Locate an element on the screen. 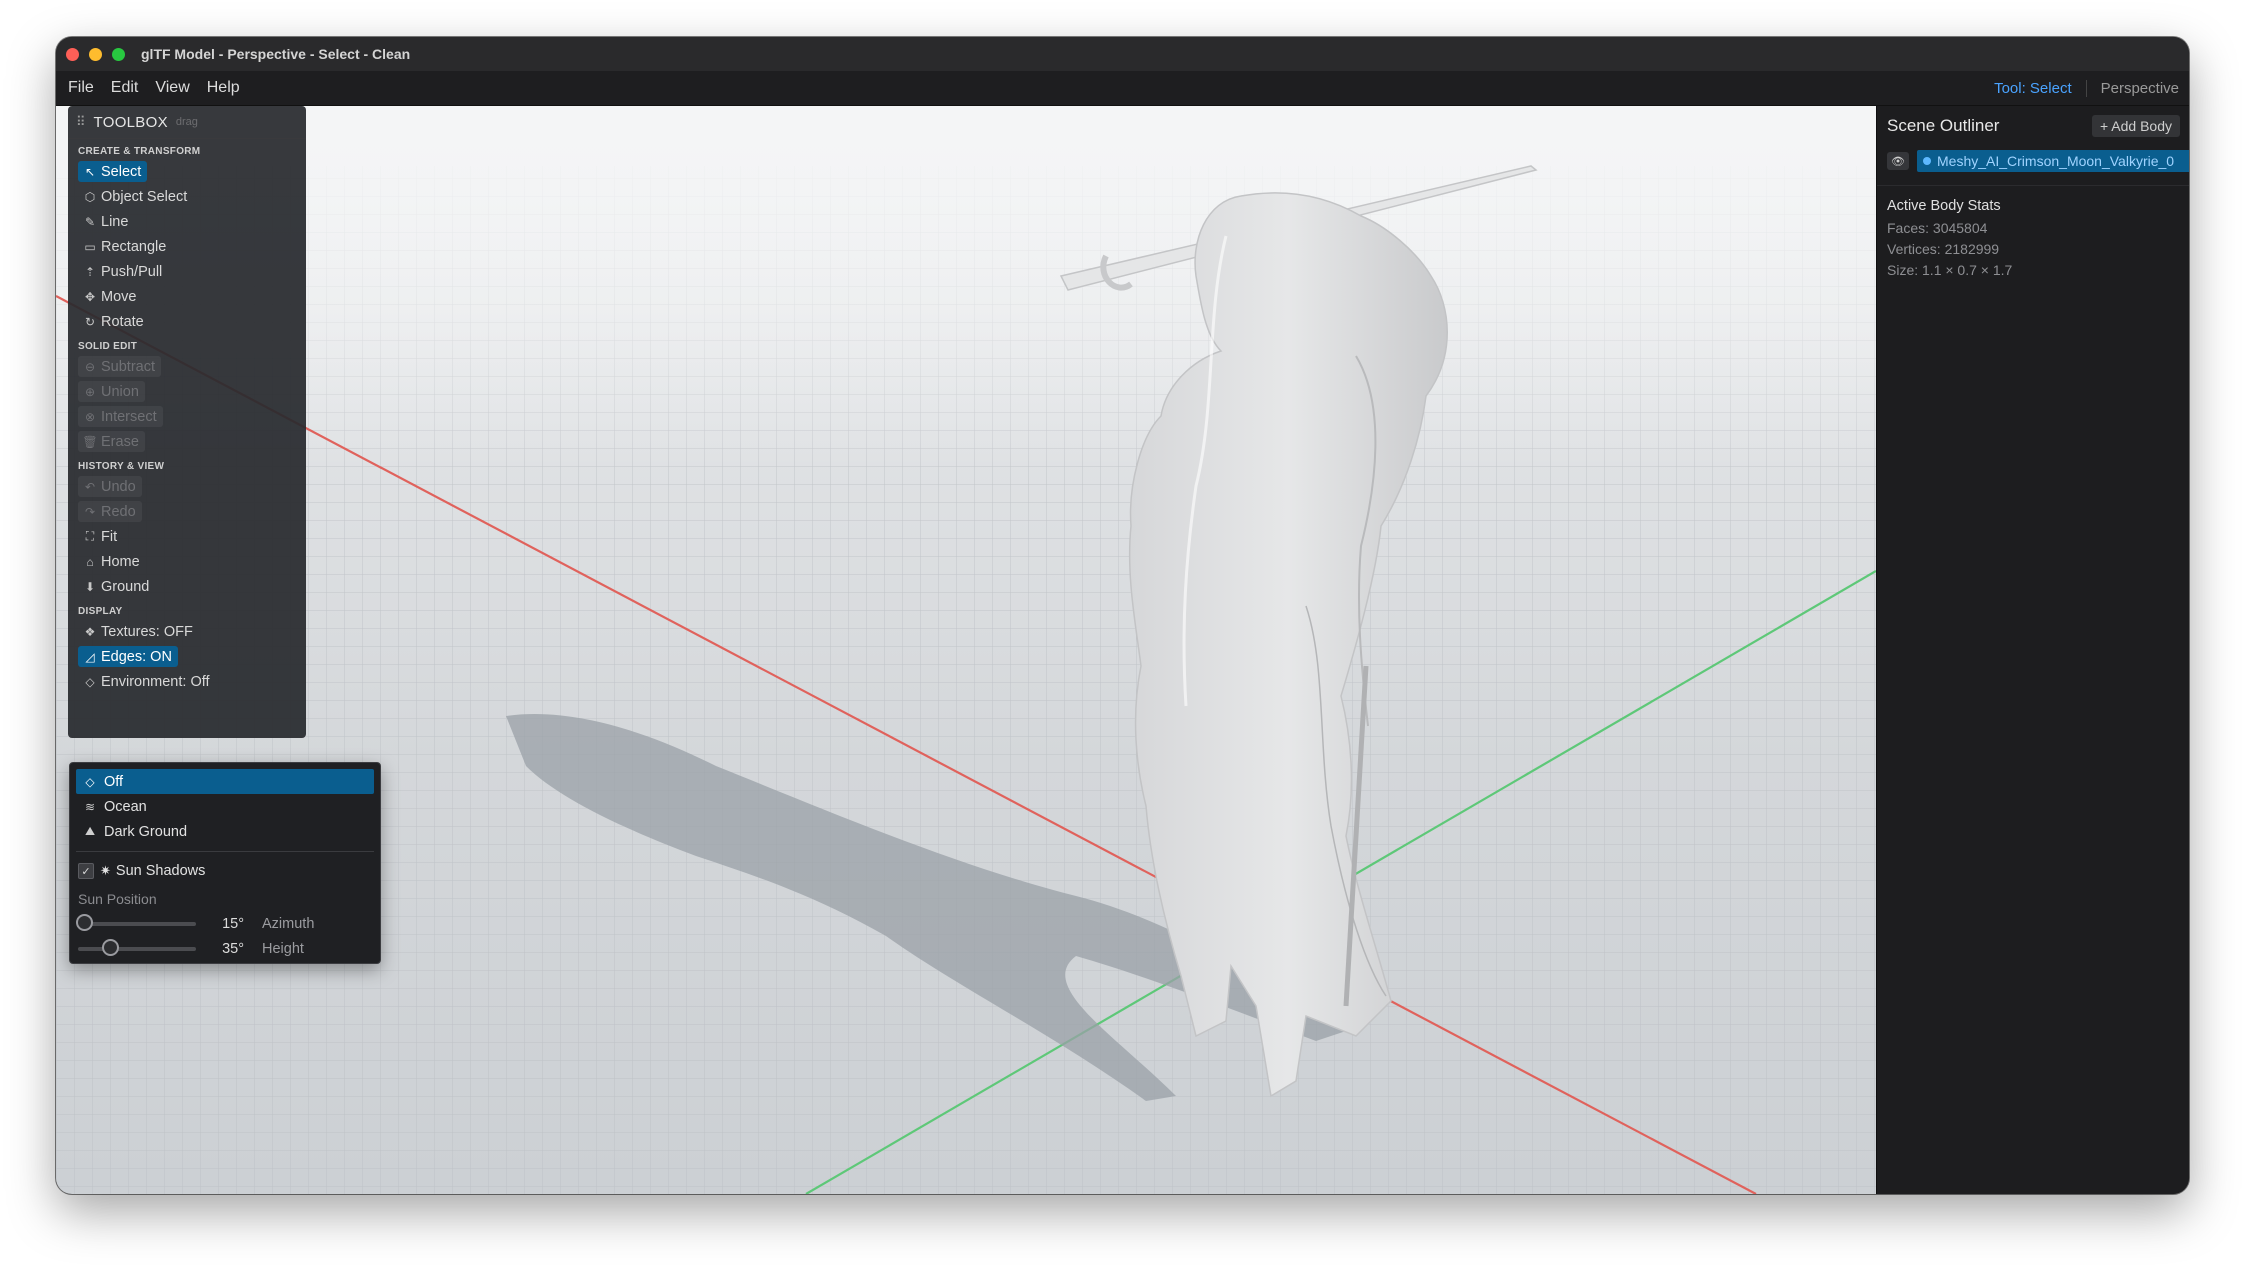  height-slider-row: 35° Height is located at coordinates (229, 948).